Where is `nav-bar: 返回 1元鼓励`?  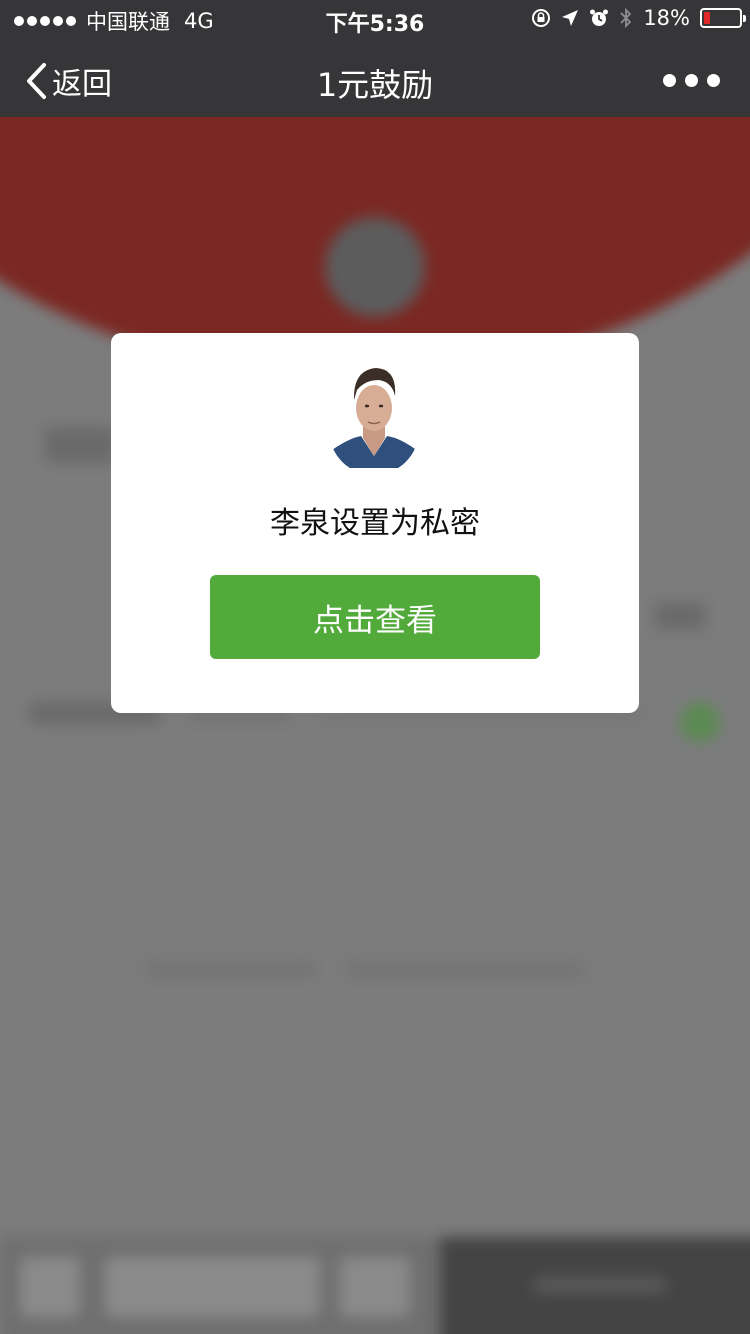
nav-bar: 返回 1元鼓励 is located at coordinates (375, 78).